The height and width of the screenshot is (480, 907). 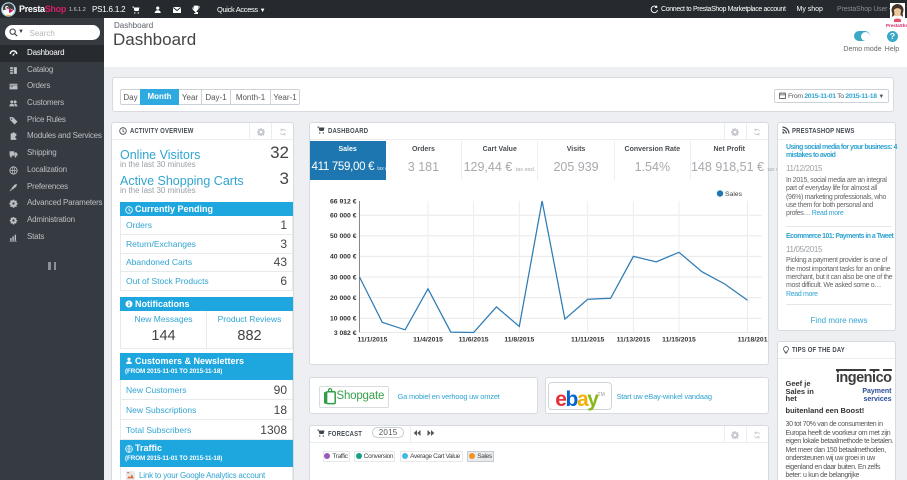 What do you see at coordinates (343, 216) in the screenshot?
I see `svg-text: 60 000 €` at bounding box center [343, 216].